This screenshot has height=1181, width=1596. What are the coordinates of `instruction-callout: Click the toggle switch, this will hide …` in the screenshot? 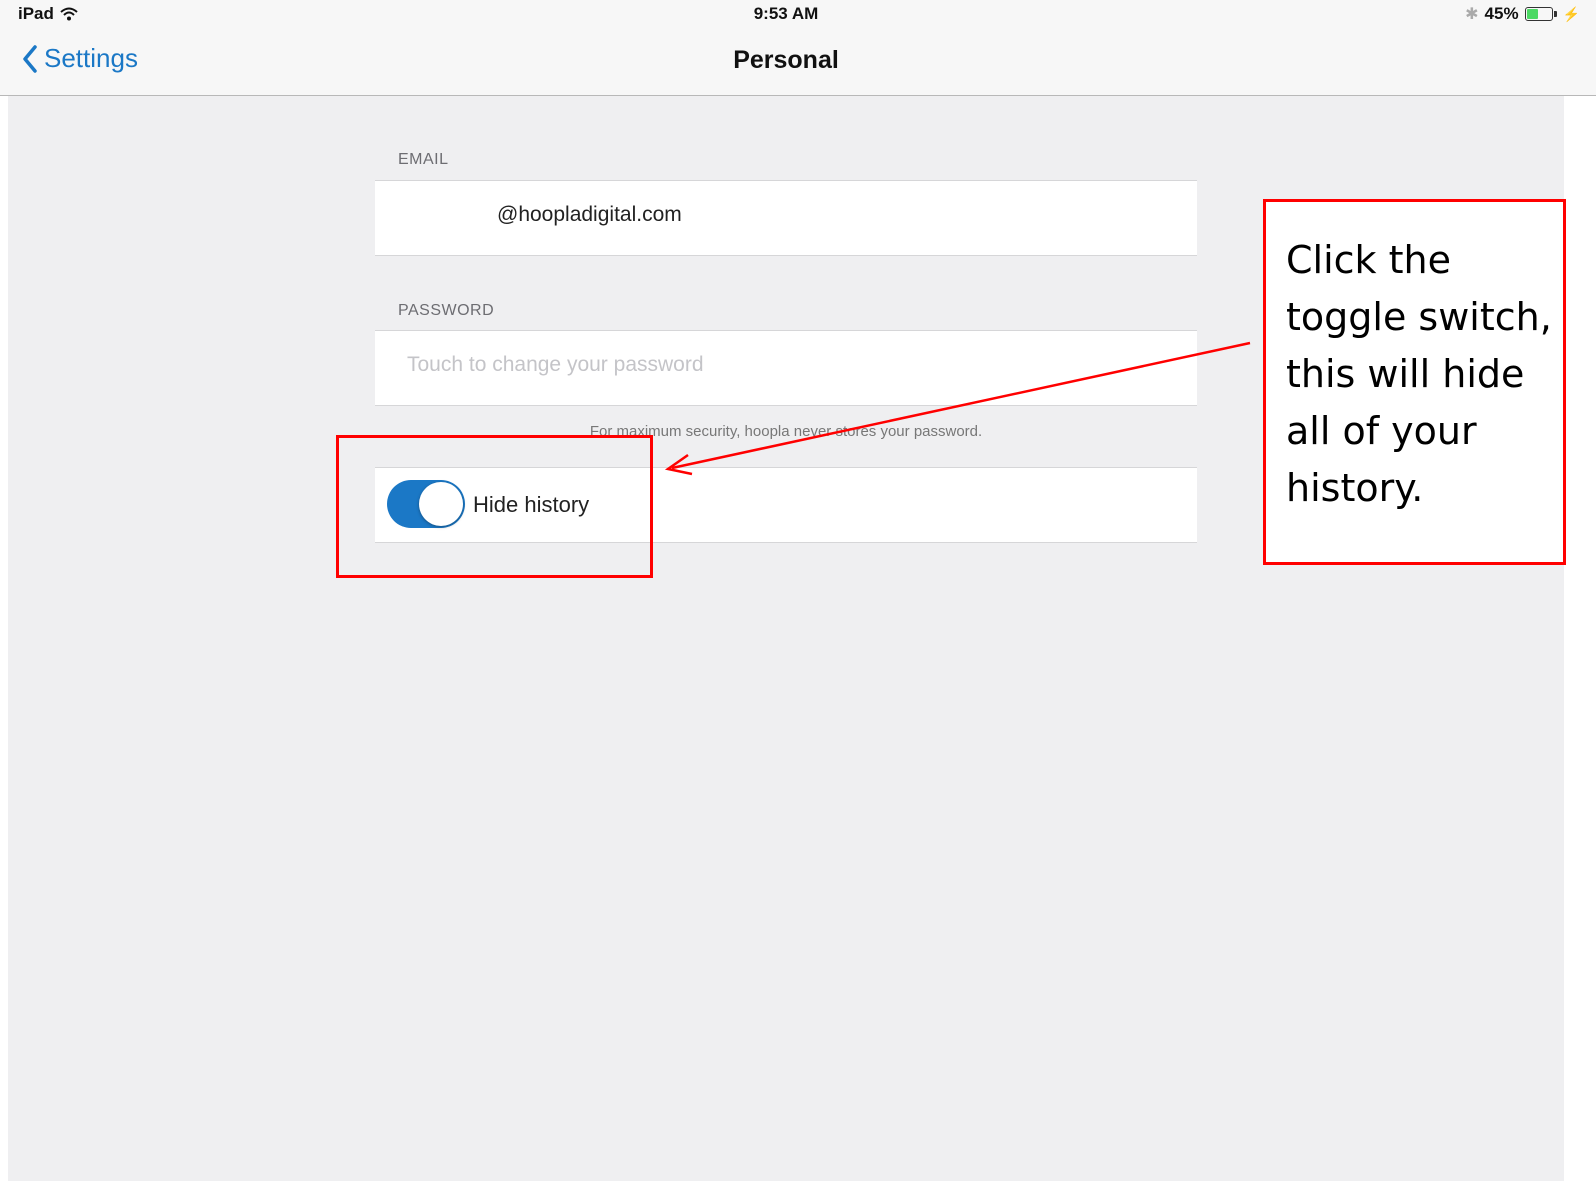 It's located at (1414, 382).